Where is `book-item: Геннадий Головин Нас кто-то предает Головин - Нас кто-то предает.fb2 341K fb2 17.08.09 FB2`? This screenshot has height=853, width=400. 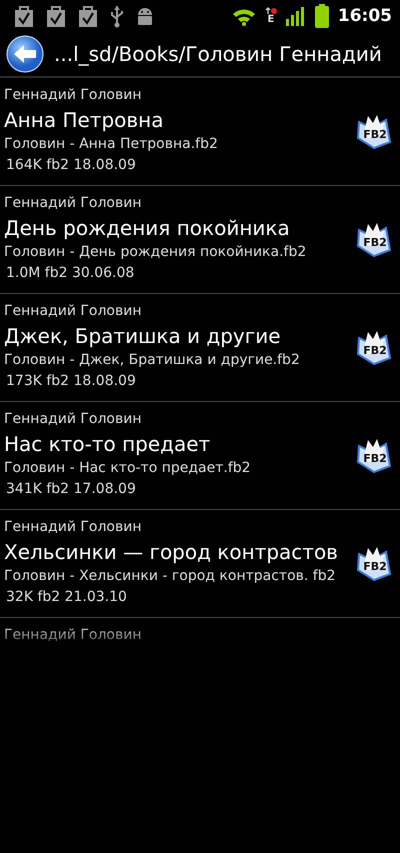 book-item: Геннадий Головин Нас кто-то предает Головин - Нас кто-то предает.fb2 341K fb2 17.08.09 FB2 is located at coordinates (200, 456).